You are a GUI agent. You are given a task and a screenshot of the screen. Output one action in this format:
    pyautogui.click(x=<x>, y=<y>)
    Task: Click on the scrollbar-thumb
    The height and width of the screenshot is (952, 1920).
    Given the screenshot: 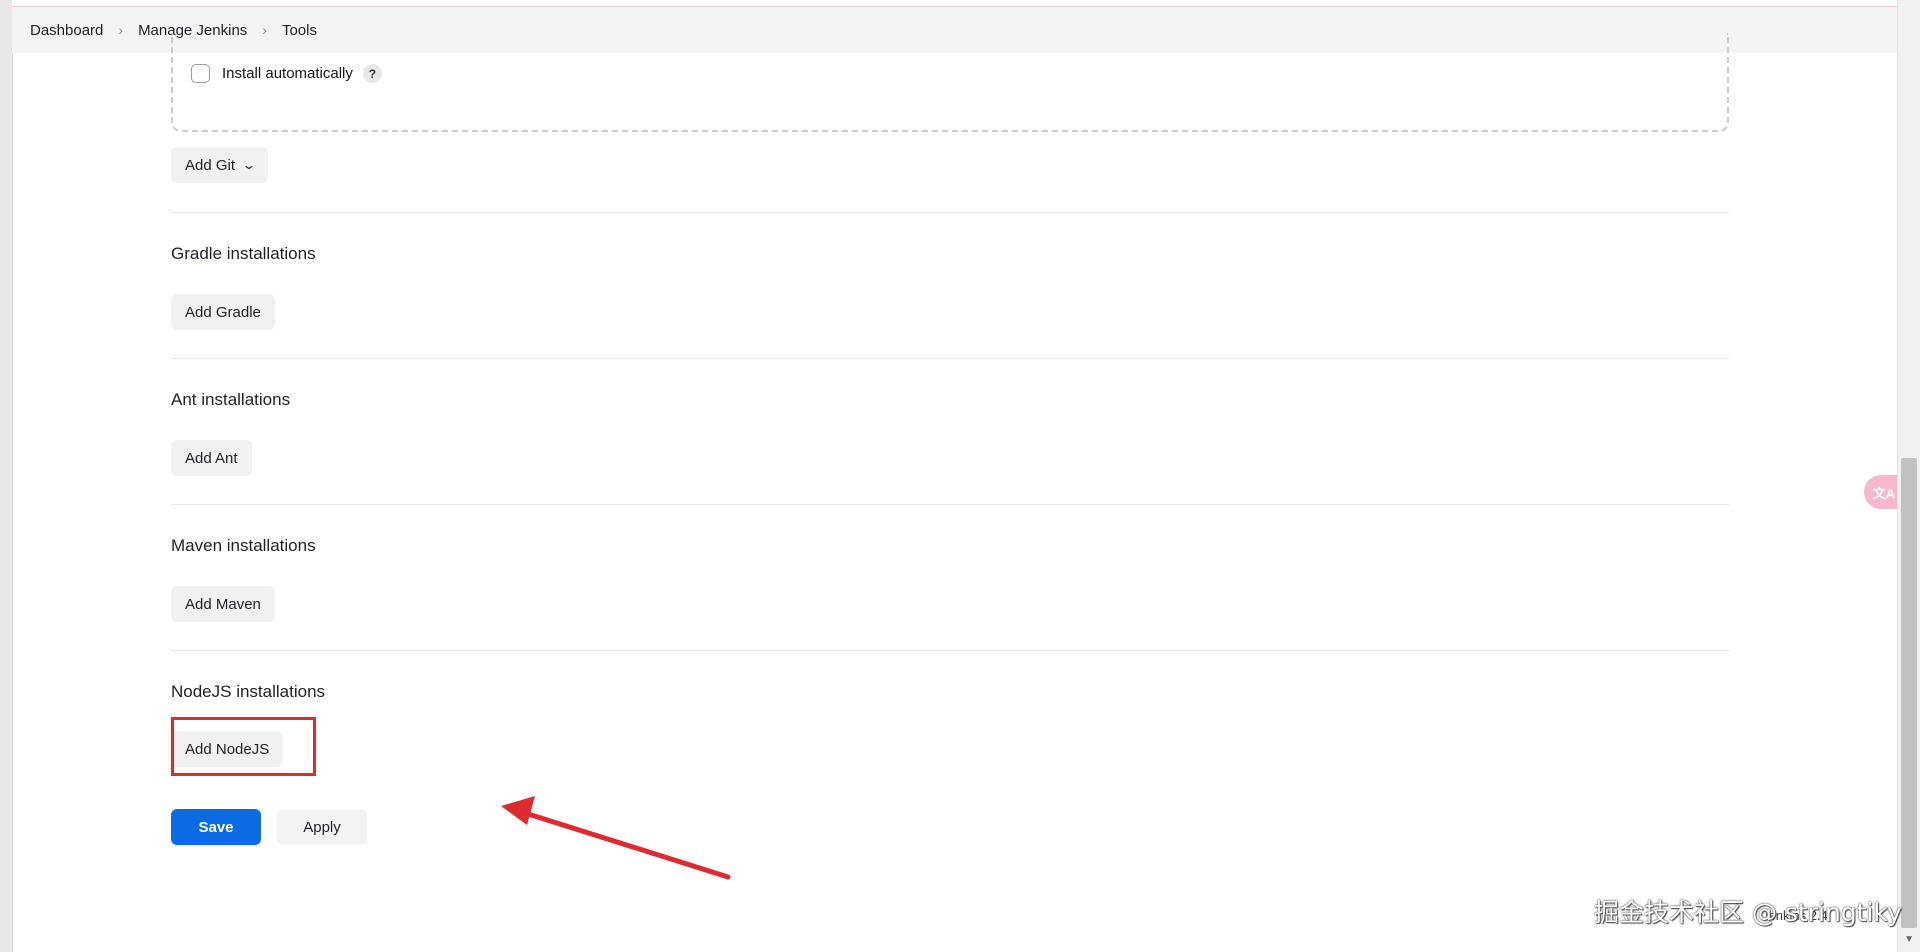 What is the action you would take?
    pyautogui.click(x=1909, y=693)
    